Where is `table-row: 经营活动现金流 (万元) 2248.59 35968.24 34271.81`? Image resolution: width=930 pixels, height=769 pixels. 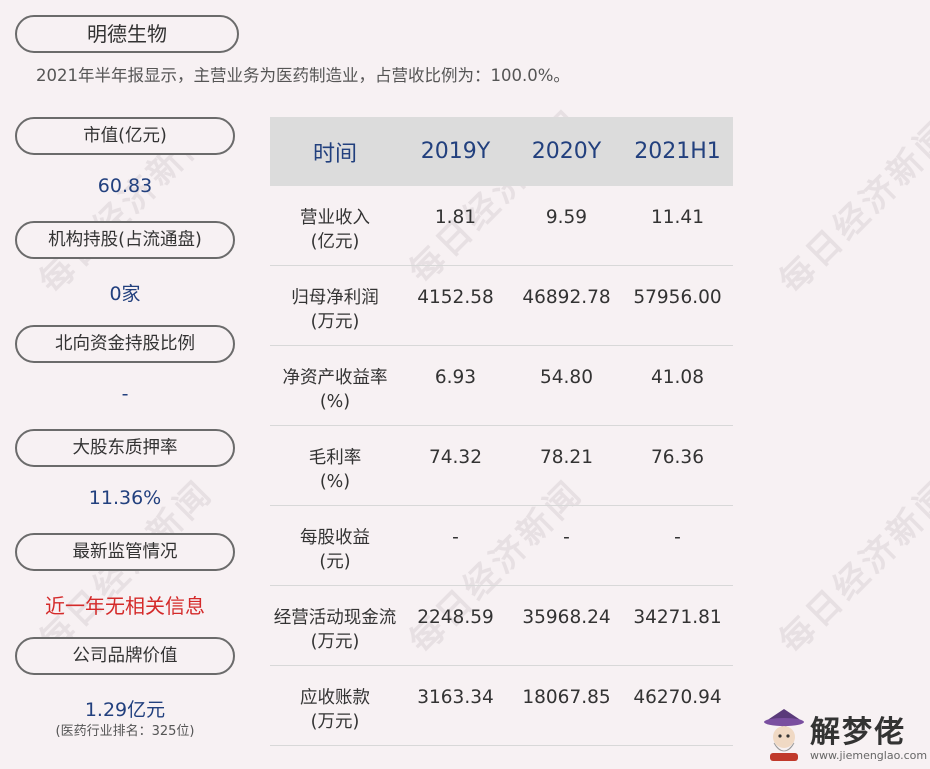
table-row: 经营活动现金流 (万元) 2248.59 35968.24 34271.81 is located at coordinates (501, 626).